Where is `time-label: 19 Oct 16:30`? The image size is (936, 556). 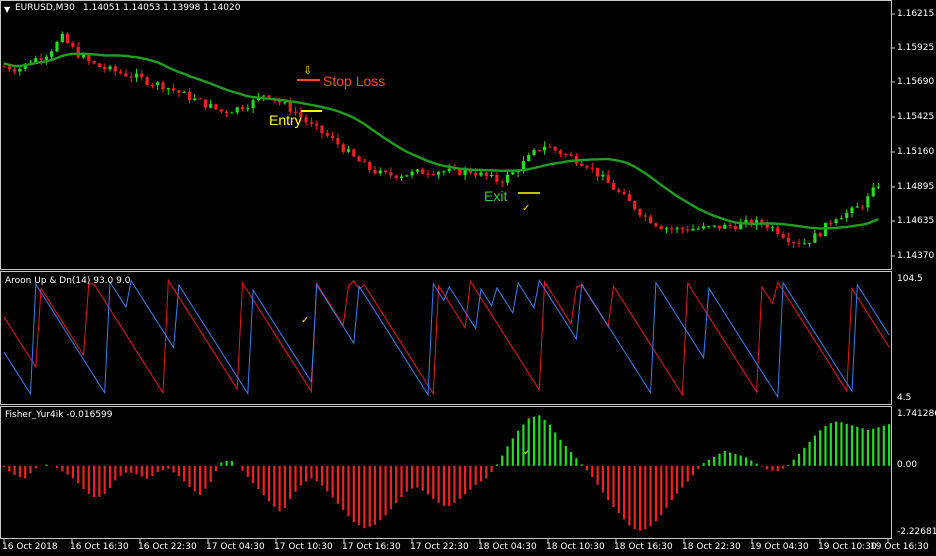 time-label: 19 Oct 16:30 is located at coordinates (899, 547).